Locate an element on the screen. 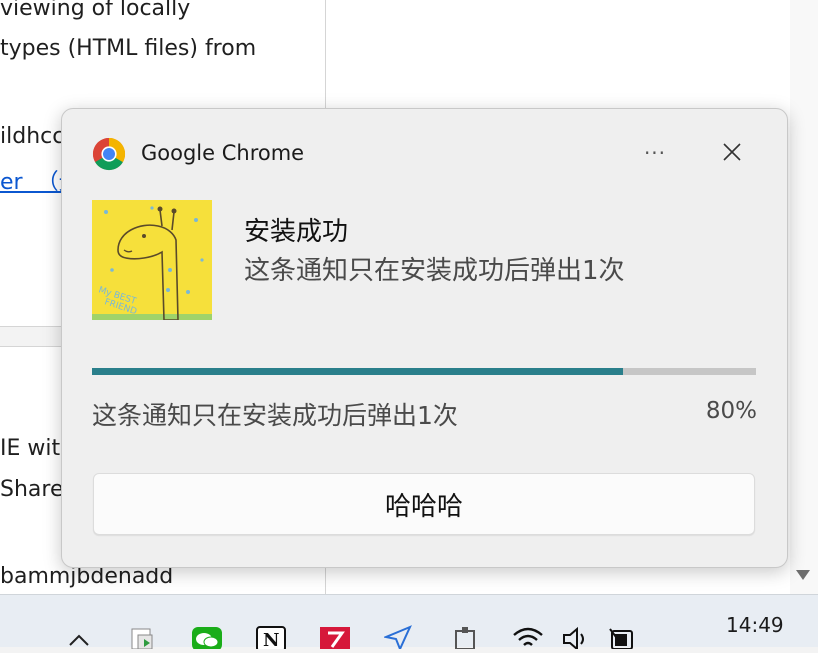  send-icon is located at coordinates (397, 638).